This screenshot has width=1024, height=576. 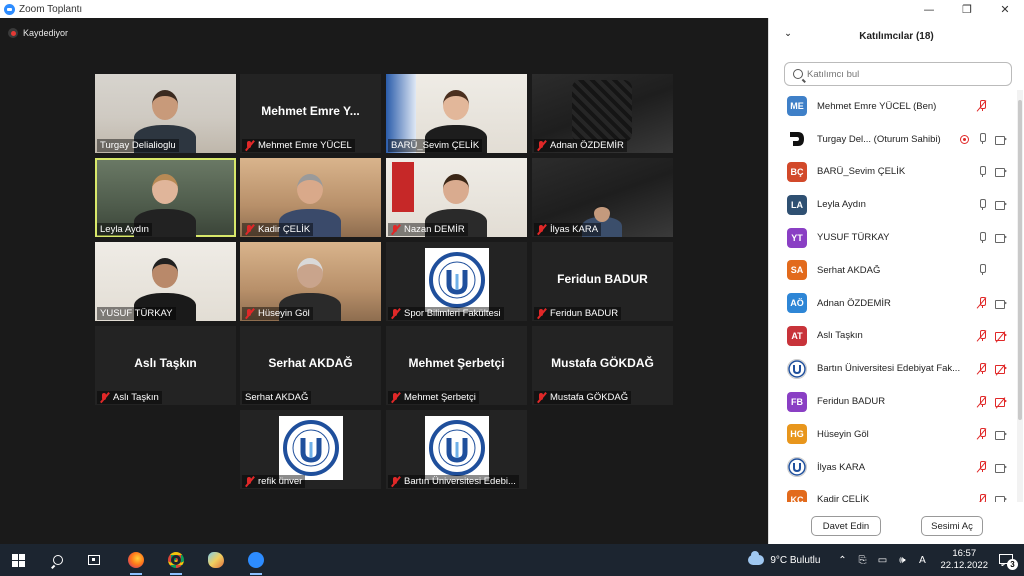 What do you see at coordinates (893, 172) in the screenshot?
I see `participant-row: BÇ BARÜ_Sevim ÇELİK` at bounding box center [893, 172].